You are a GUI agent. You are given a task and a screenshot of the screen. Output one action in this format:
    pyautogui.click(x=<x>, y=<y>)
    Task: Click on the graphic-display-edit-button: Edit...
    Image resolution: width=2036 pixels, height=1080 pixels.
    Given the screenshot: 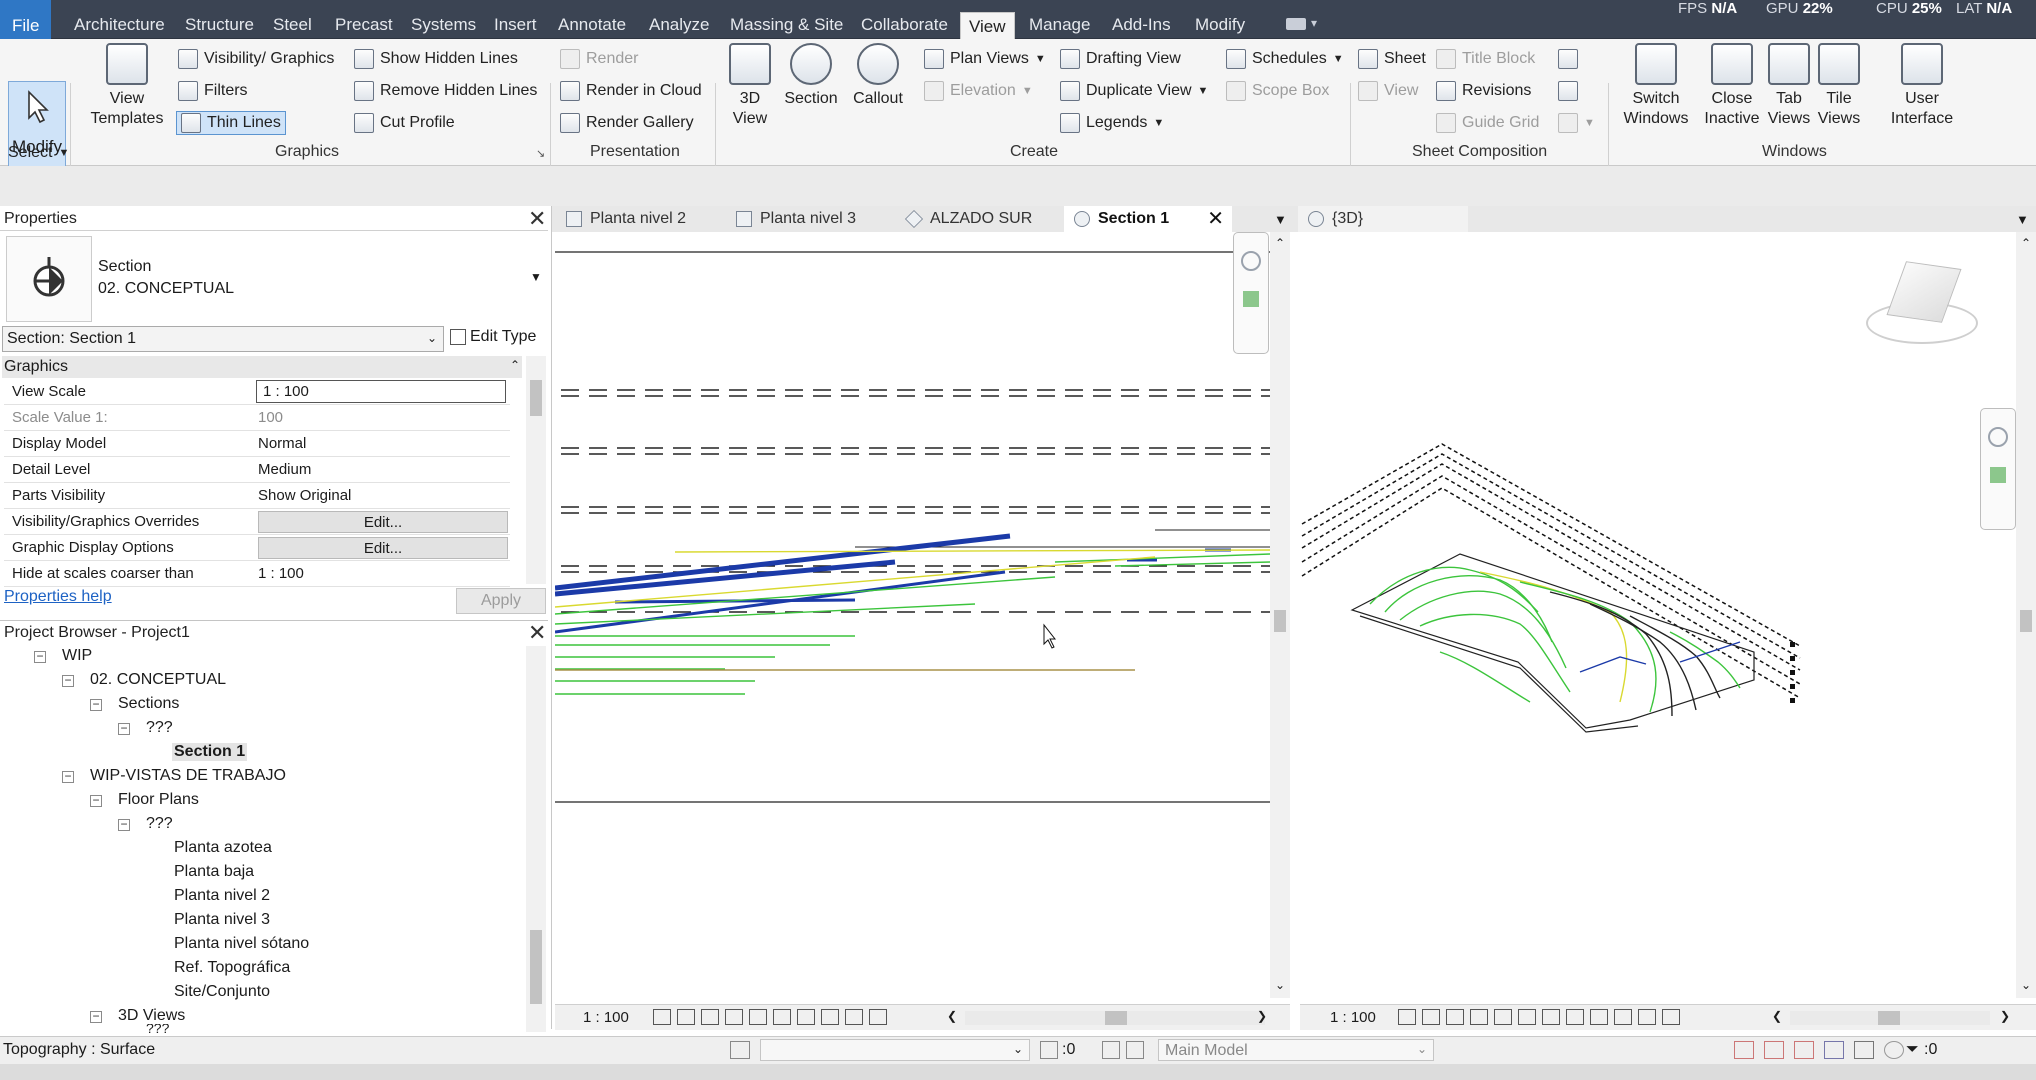 What is the action you would take?
    pyautogui.click(x=383, y=548)
    